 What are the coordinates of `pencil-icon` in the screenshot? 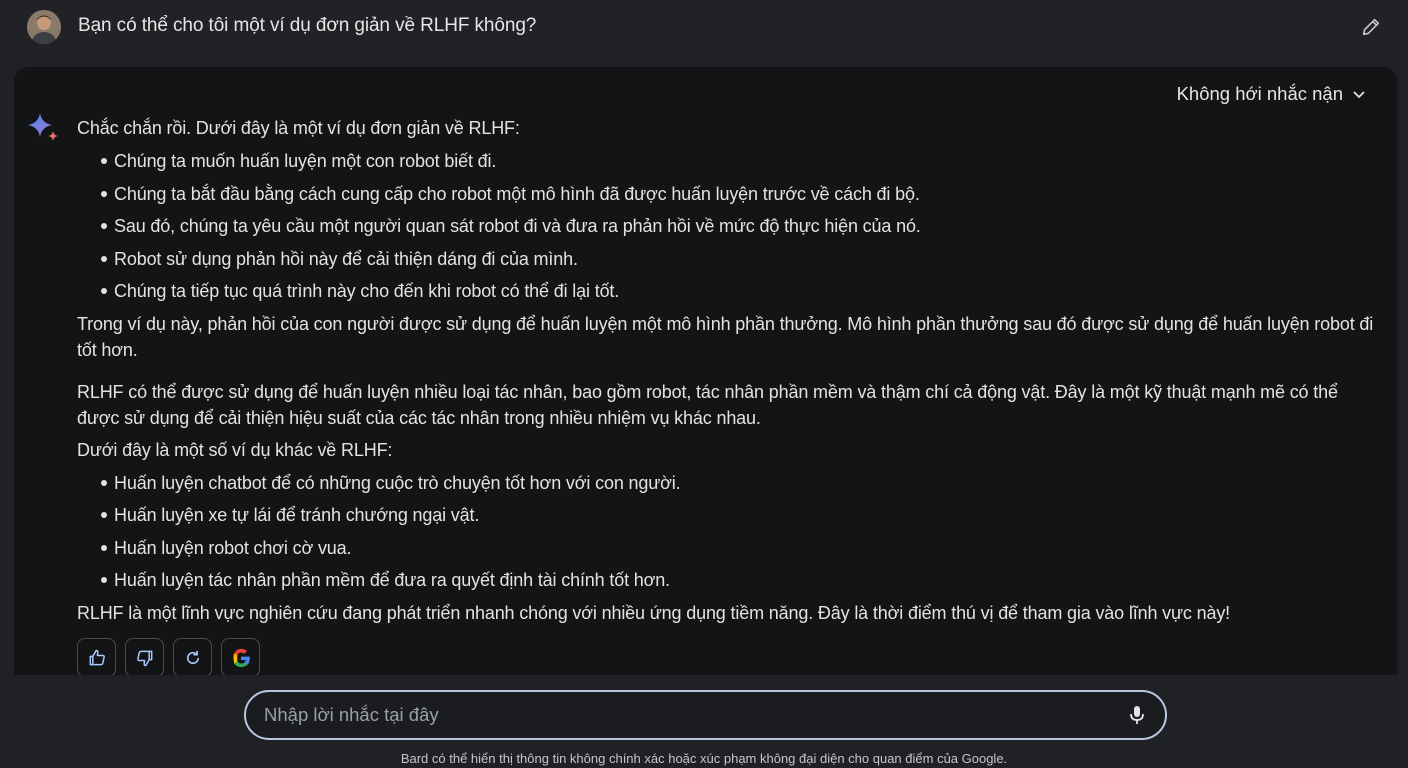 It's located at (1371, 27).